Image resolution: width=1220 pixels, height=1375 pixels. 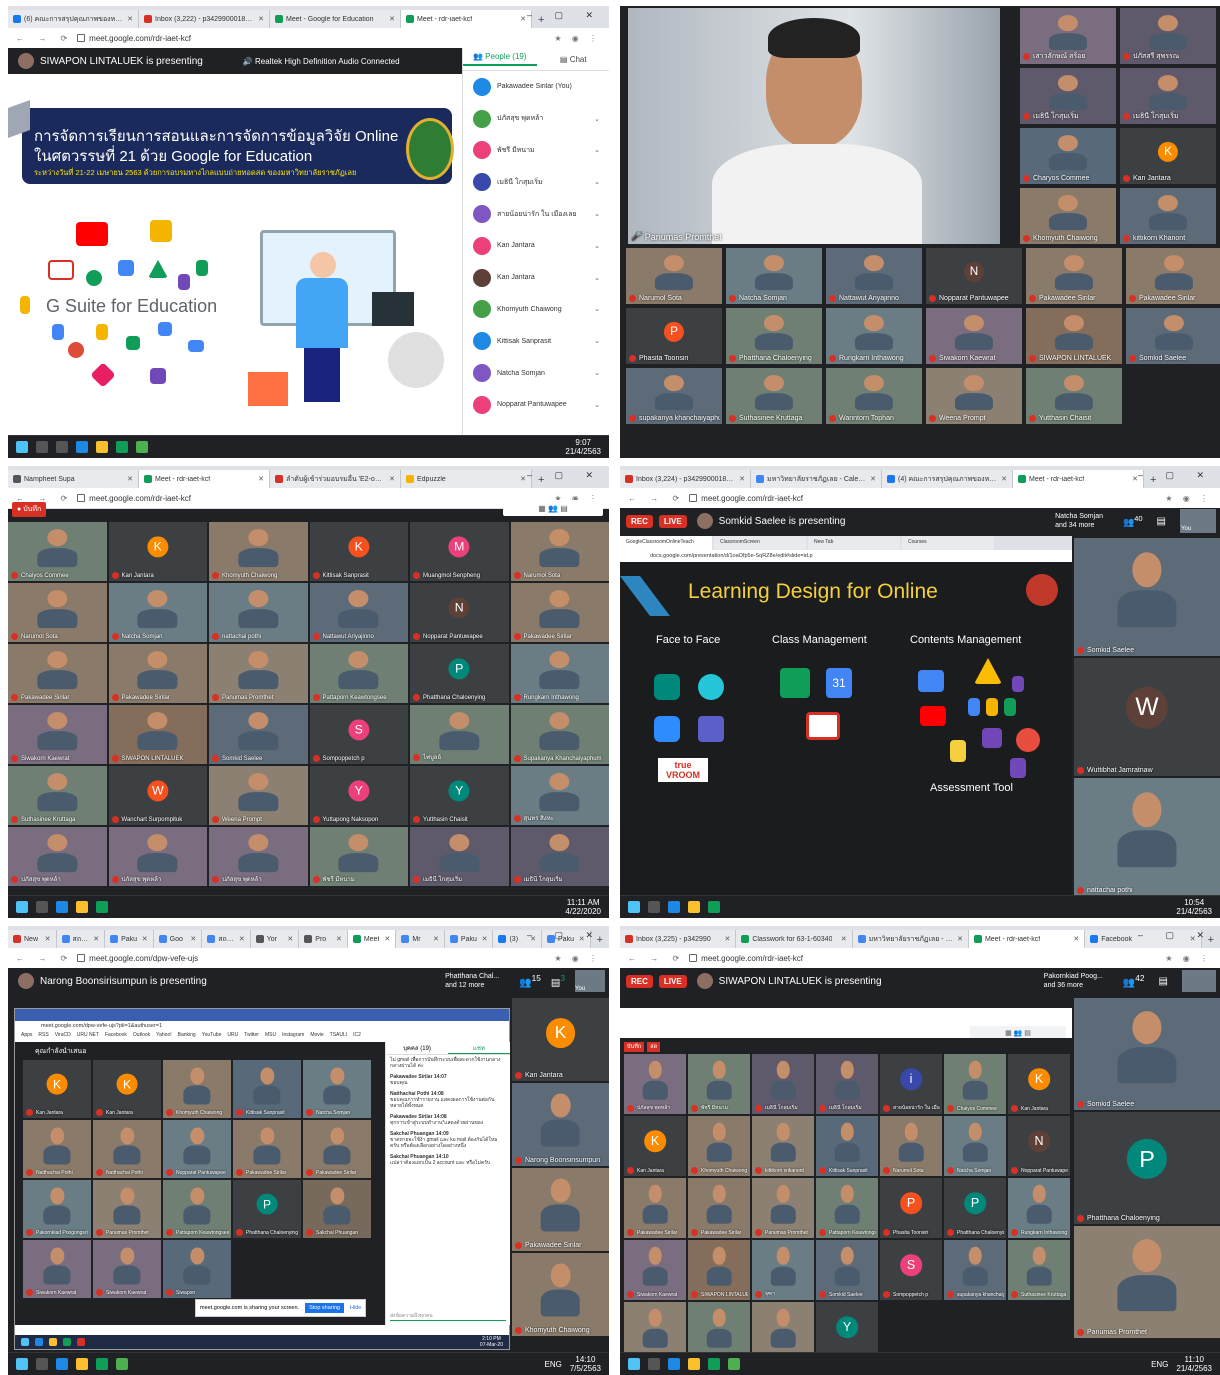 What do you see at coordinates (372, 939) in the screenshot?
I see `browser-tab: Meet ✕` at bounding box center [372, 939].